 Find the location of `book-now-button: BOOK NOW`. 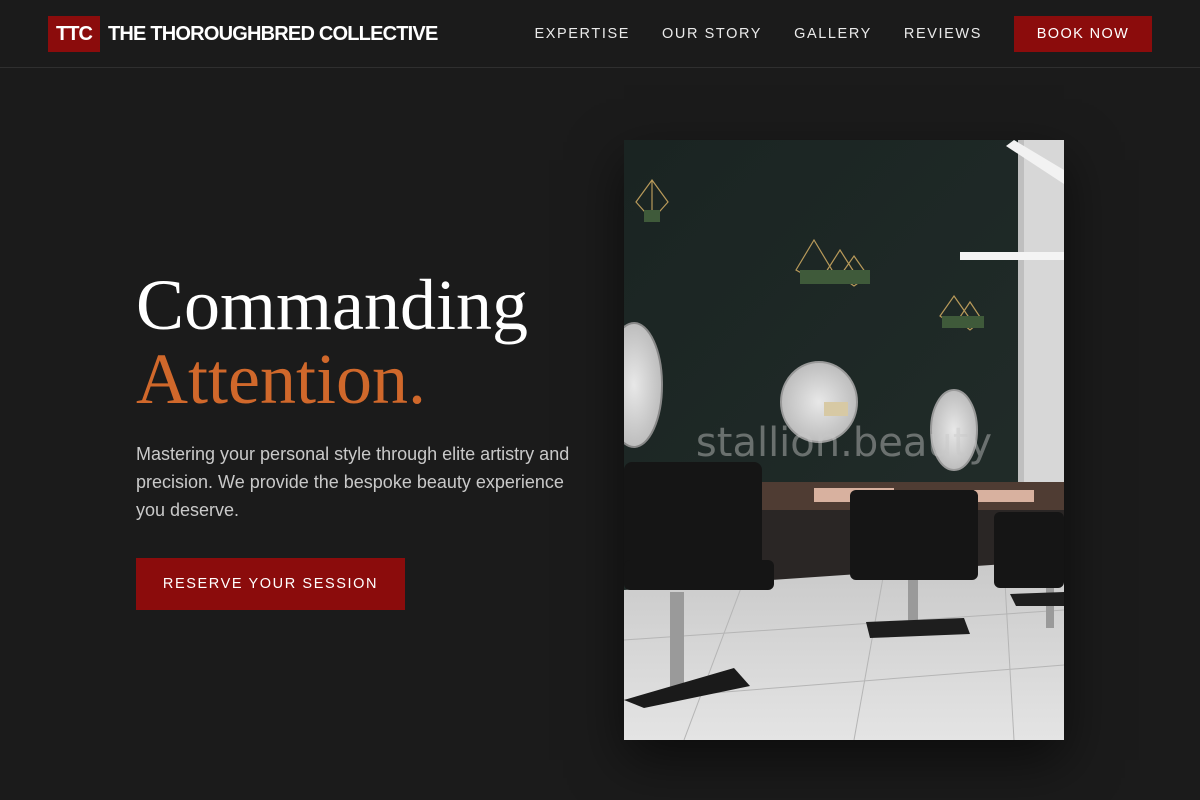

book-now-button: BOOK NOW is located at coordinates (1083, 34).